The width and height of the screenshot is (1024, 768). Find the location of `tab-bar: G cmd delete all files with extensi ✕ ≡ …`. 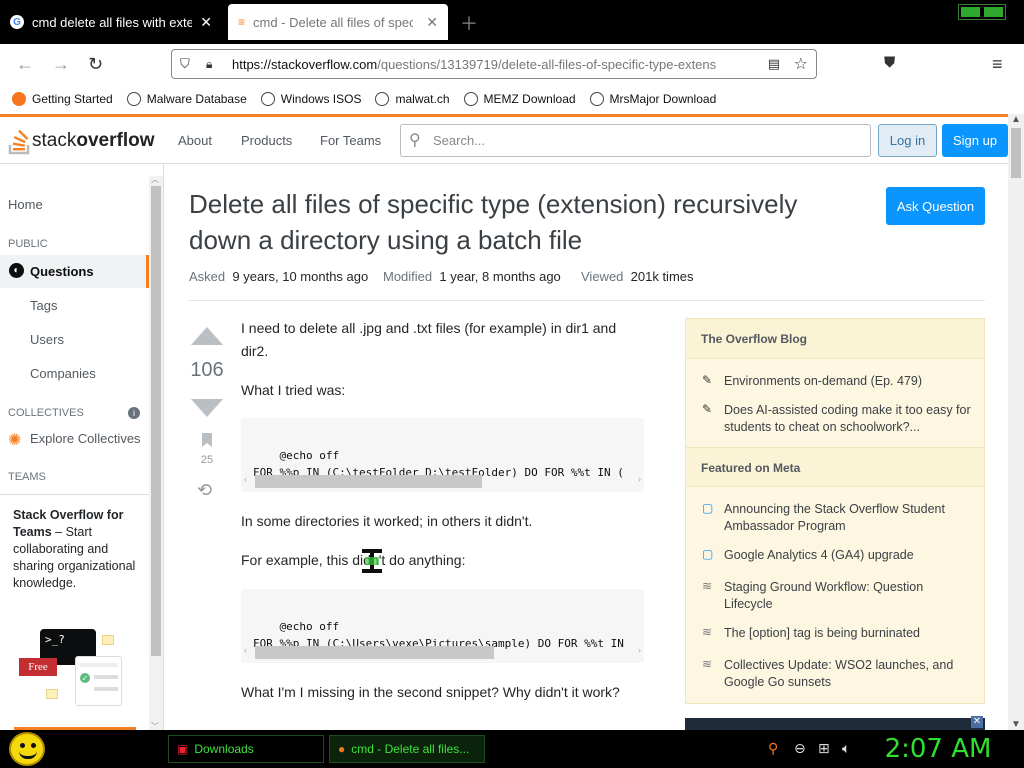

tab-bar: G cmd delete all files with extensi ✕ ≡ … is located at coordinates (512, 22).